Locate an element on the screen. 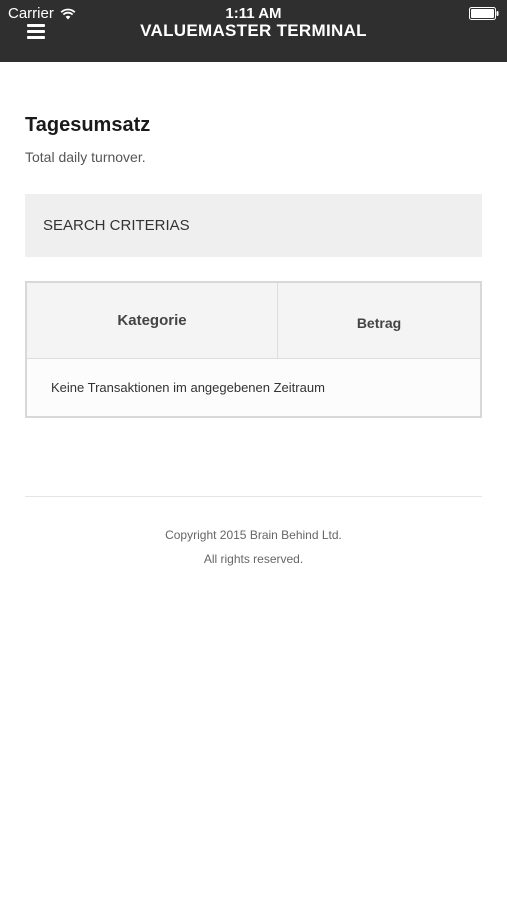 This screenshot has width=507, height=900. battery-icon is located at coordinates (484, 13).